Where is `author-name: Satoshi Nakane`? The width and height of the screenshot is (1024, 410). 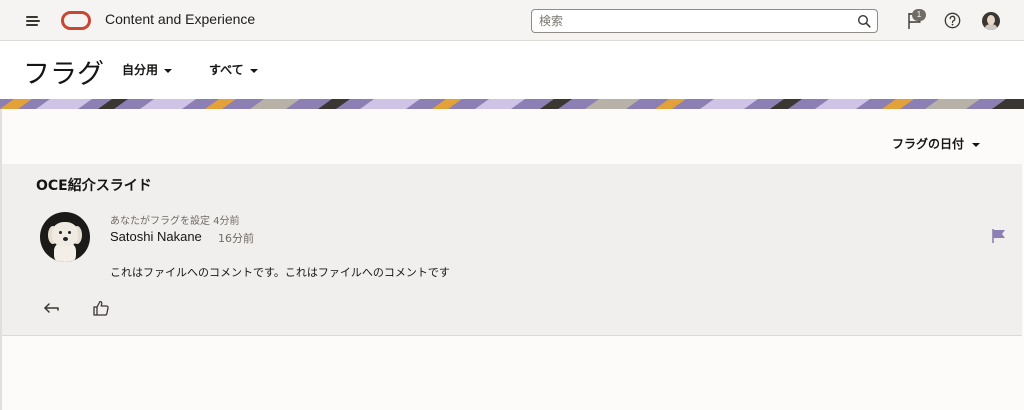 author-name: Satoshi Nakane is located at coordinates (156, 236).